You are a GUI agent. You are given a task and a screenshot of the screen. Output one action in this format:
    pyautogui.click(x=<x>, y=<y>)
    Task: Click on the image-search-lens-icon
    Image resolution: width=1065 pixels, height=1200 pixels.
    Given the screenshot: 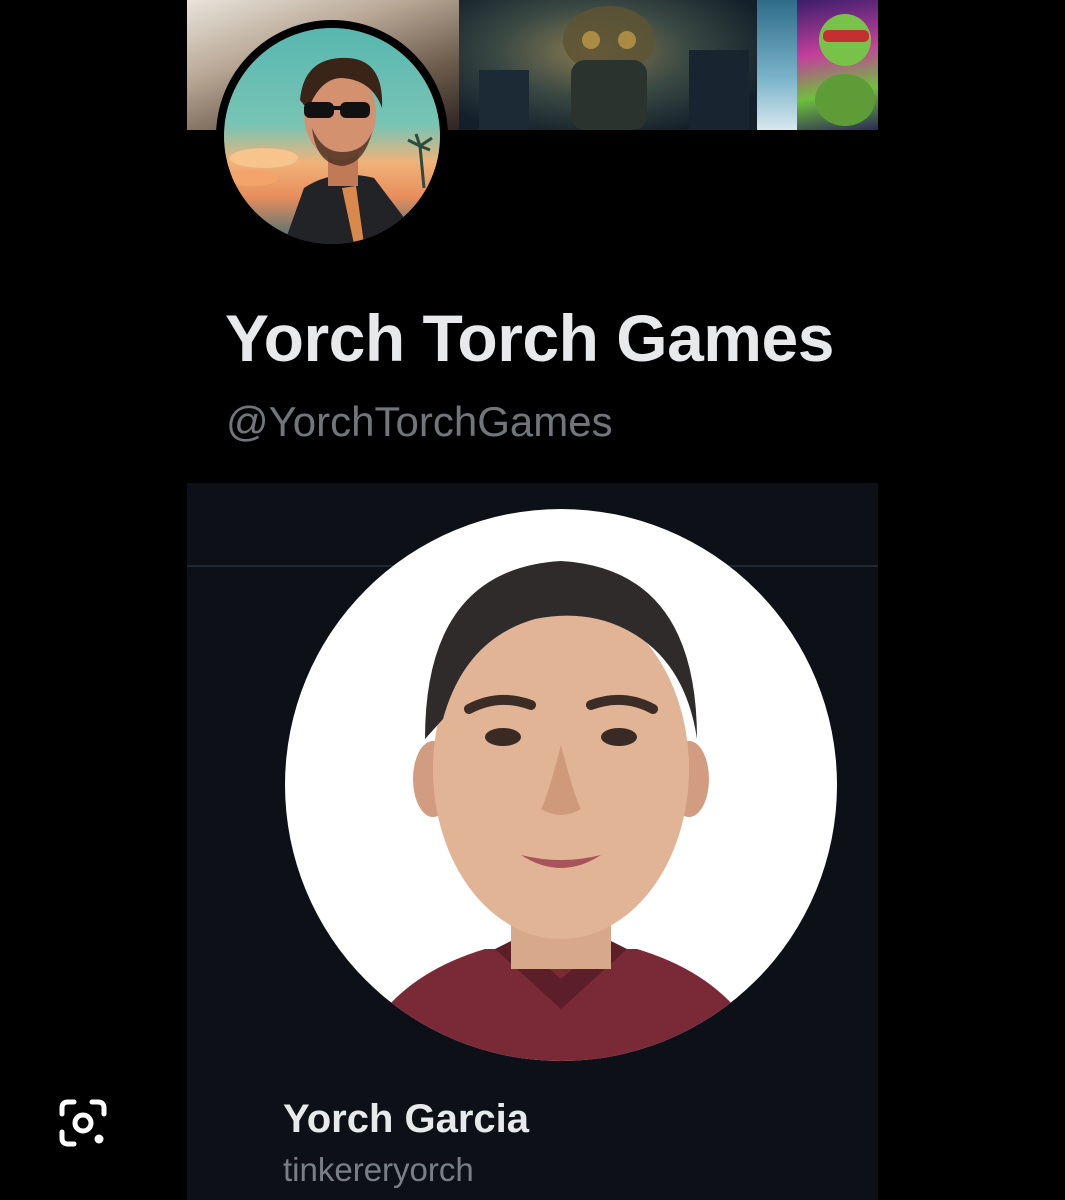 What is the action you would take?
    pyautogui.click(x=83, y=1123)
    